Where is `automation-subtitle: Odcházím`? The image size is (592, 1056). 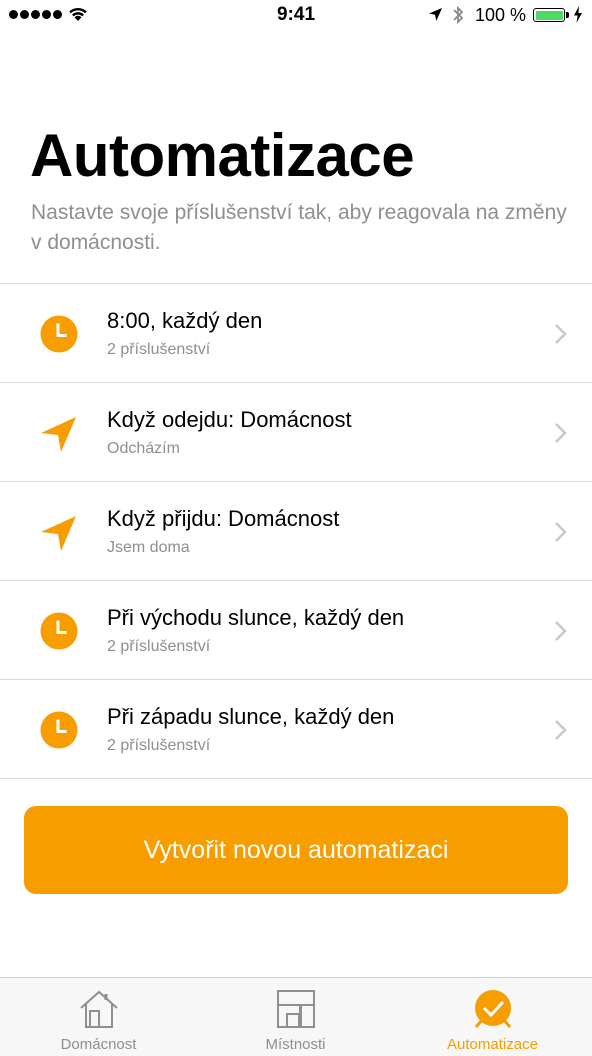 automation-subtitle: Odcházím is located at coordinates (143, 448).